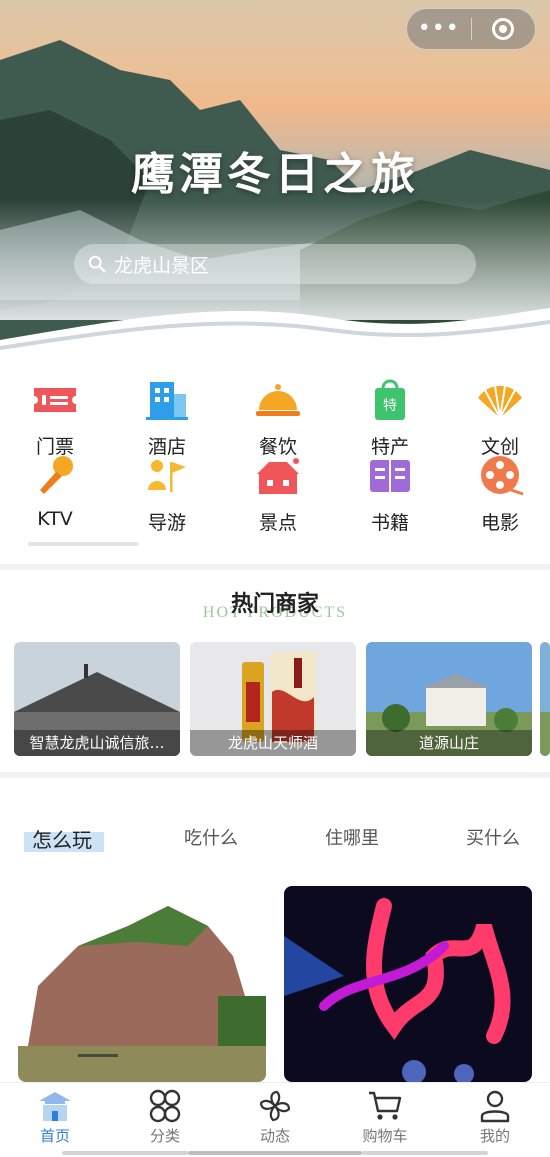  What do you see at coordinates (385, 1136) in the screenshot?
I see `nav-label: 购物车` at bounding box center [385, 1136].